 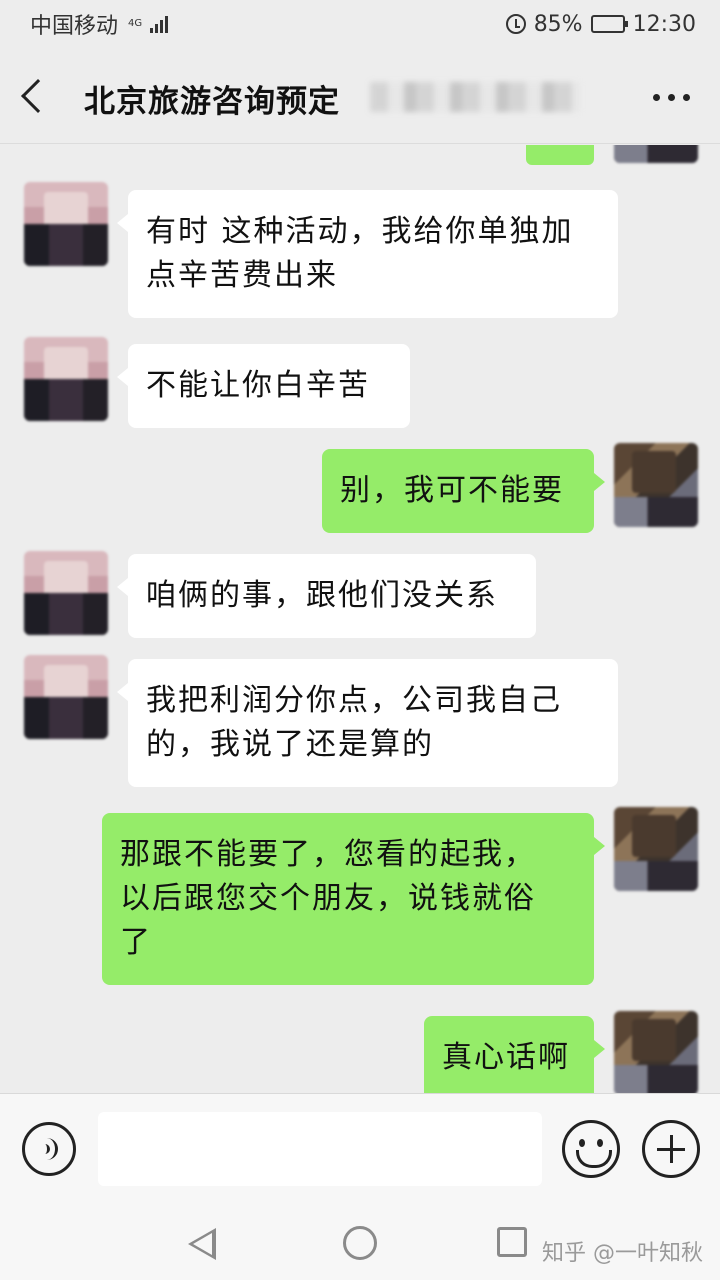 I want to click on status-right: 85% 12:30, so click(x=600, y=24).